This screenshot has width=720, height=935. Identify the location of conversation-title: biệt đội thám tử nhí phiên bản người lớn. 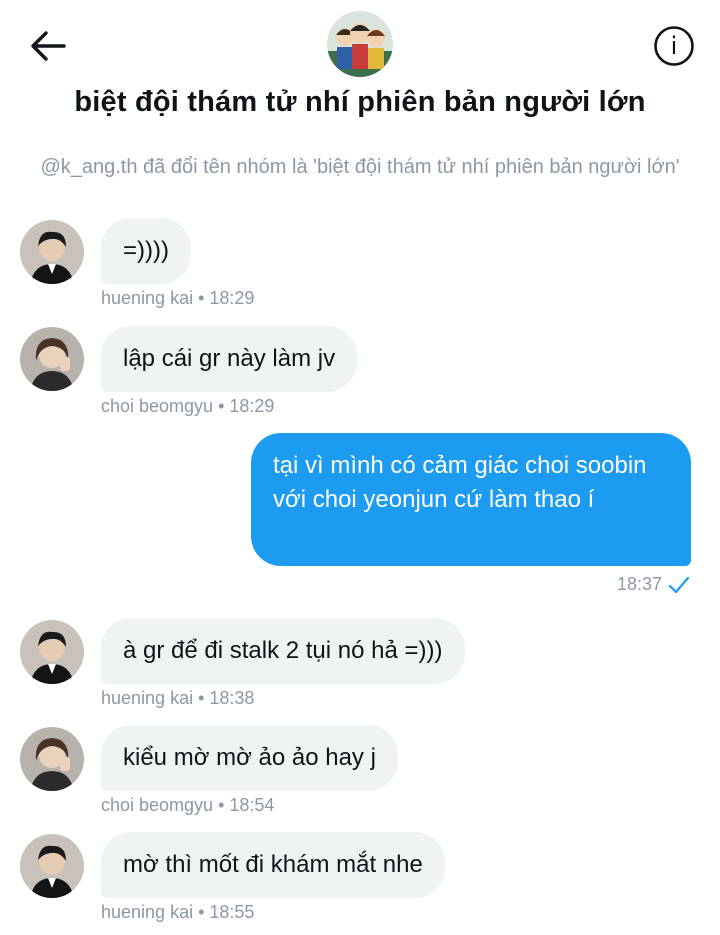
(360, 102).